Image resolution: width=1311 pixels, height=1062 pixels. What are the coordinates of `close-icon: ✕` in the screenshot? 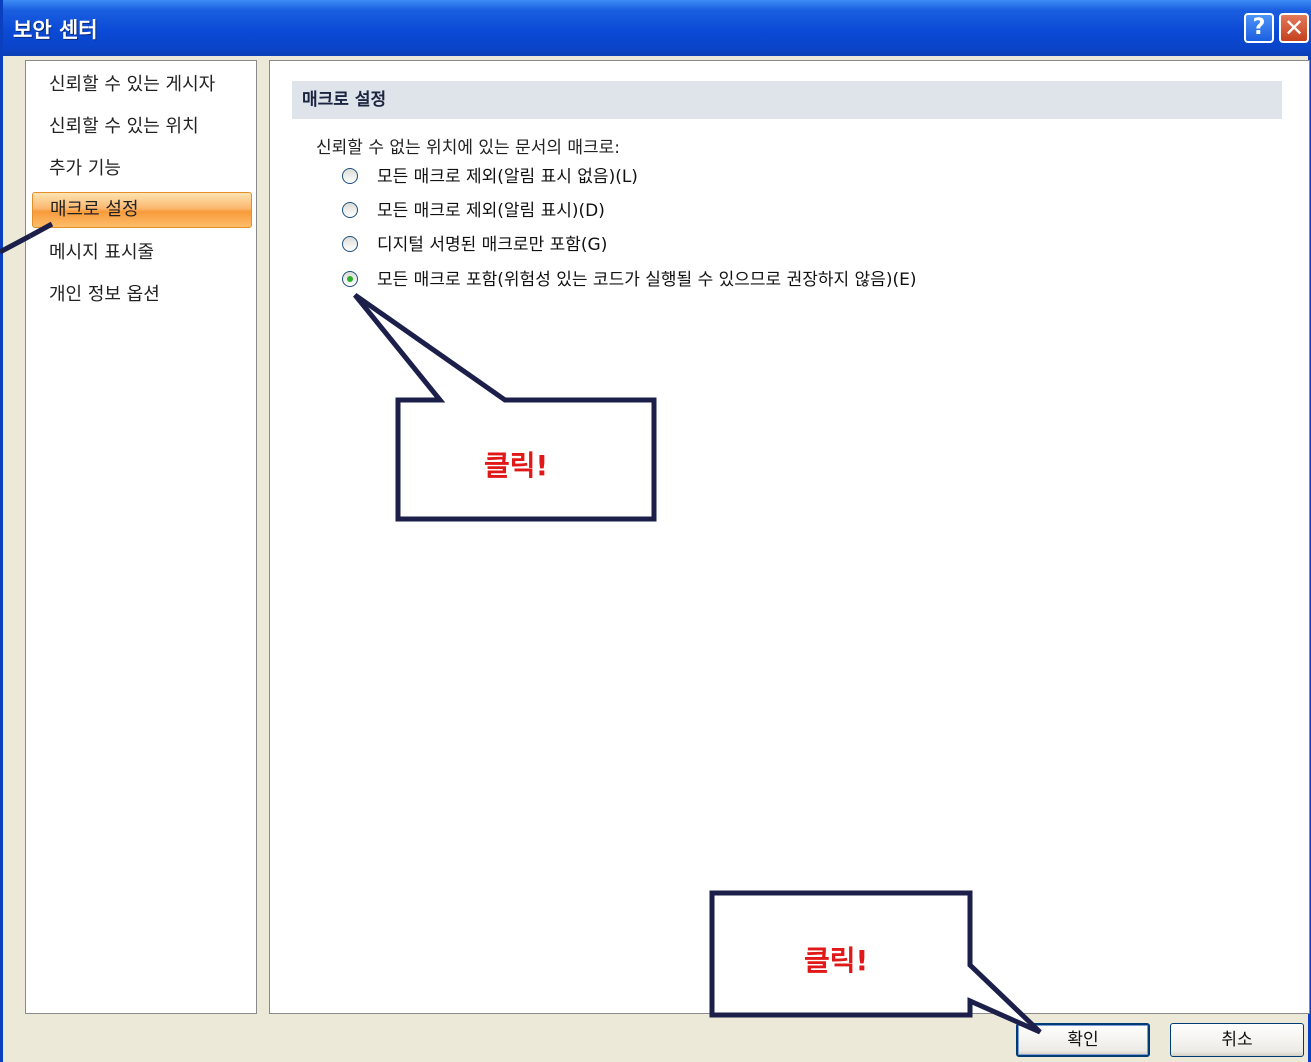 It's located at (1294, 28).